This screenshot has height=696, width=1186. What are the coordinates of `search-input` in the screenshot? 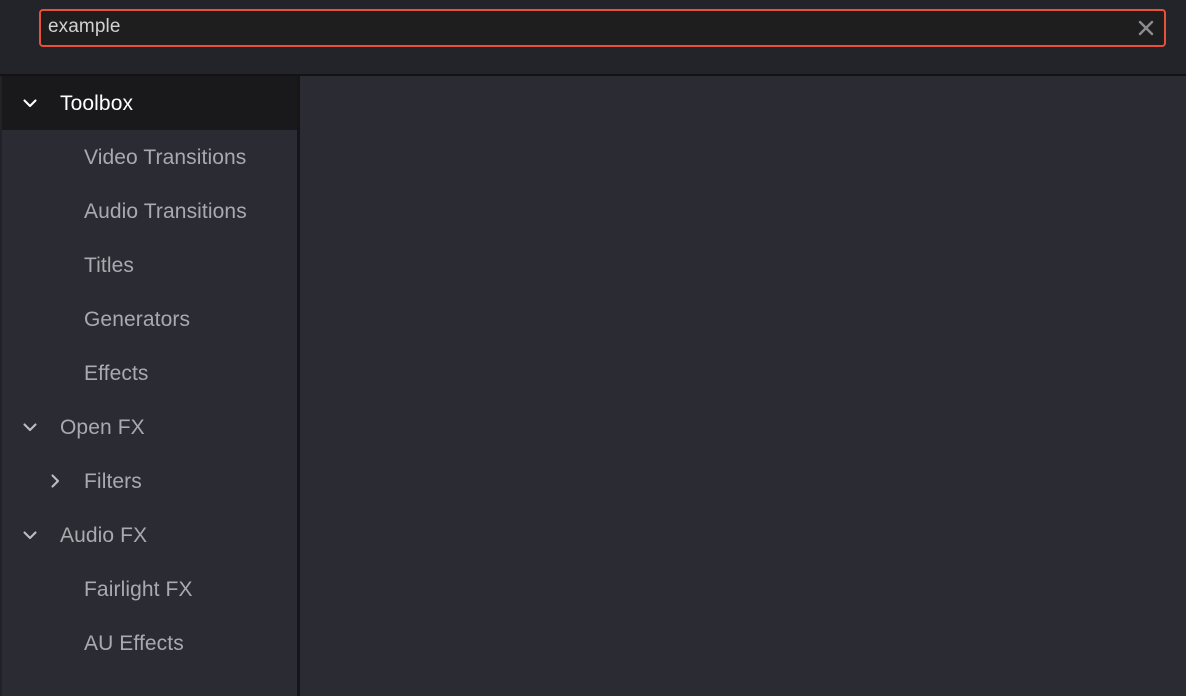 It's located at (602, 28).